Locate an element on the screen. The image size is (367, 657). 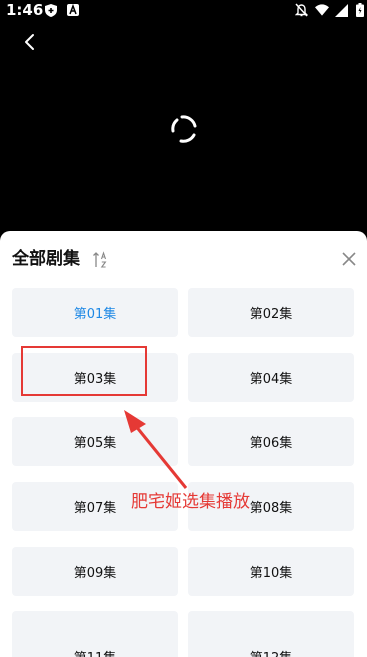
episode-label: 第10集 is located at coordinates (271, 573).